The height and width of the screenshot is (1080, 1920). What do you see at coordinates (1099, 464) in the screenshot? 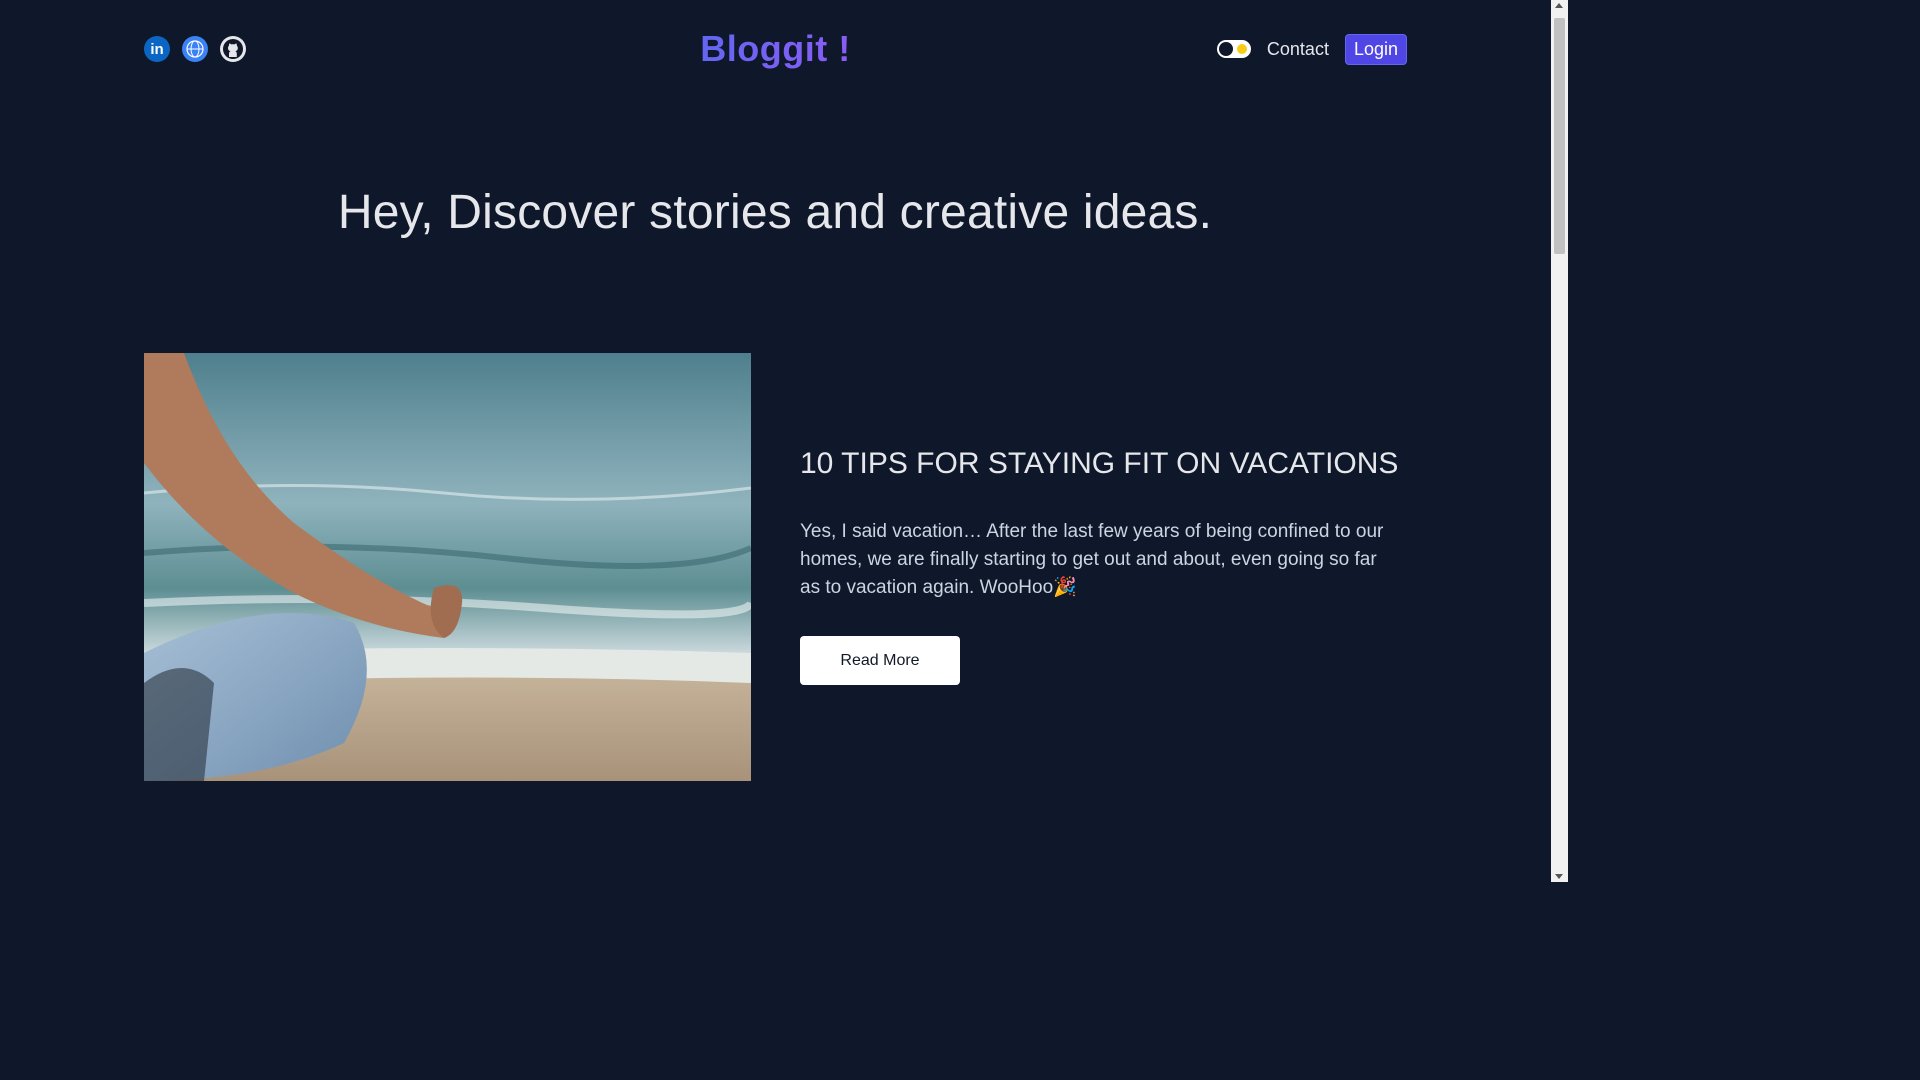
I see `post-title: 10 TIPS FOR STAYING FIT ON VACATIONS` at bounding box center [1099, 464].